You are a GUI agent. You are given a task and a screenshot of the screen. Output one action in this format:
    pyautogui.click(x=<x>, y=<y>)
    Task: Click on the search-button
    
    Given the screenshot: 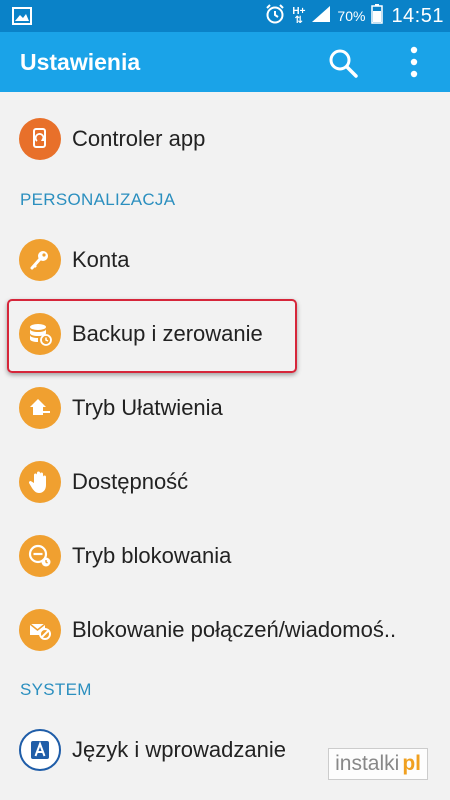 What is the action you would take?
    pyautogui.click(x=343, y=63)
    